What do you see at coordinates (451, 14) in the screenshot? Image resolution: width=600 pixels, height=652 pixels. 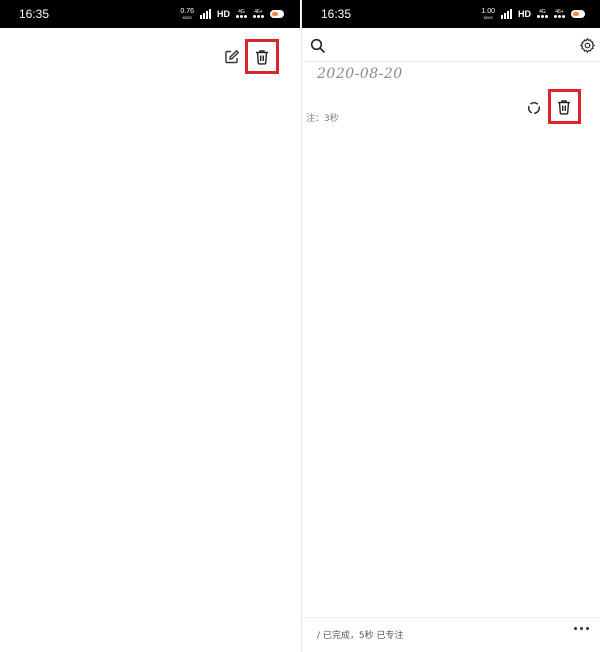 I see `status-bar: 16:35 1.00 KB/S HD 4G 46+` at bounding box center [451, 14].